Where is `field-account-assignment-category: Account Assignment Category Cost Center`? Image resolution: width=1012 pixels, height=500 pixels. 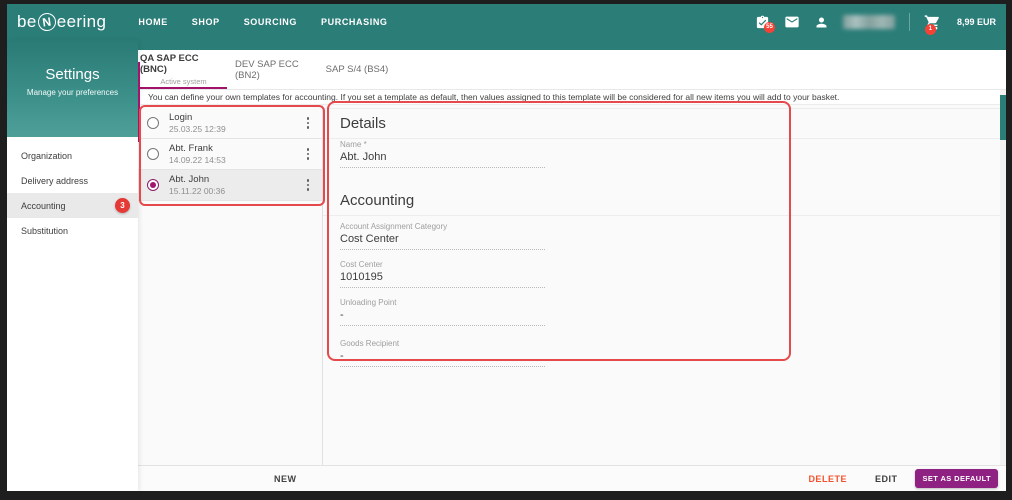
field-account-assignment-category: Account Assignment Category Cost Center is located at coordinates (560, 236).